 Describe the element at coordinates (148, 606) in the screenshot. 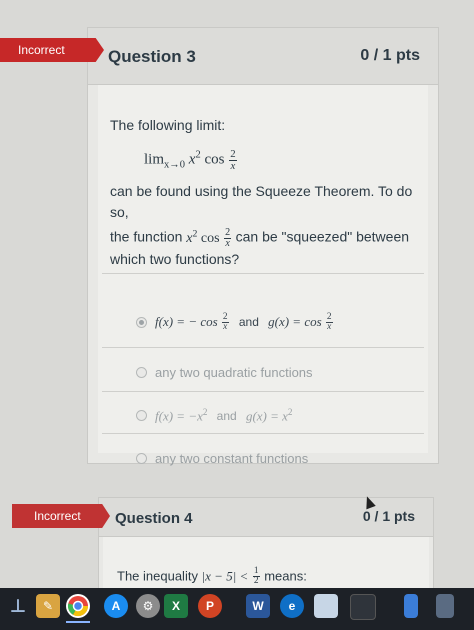

I see `settings-icon: ⚙` at that location.